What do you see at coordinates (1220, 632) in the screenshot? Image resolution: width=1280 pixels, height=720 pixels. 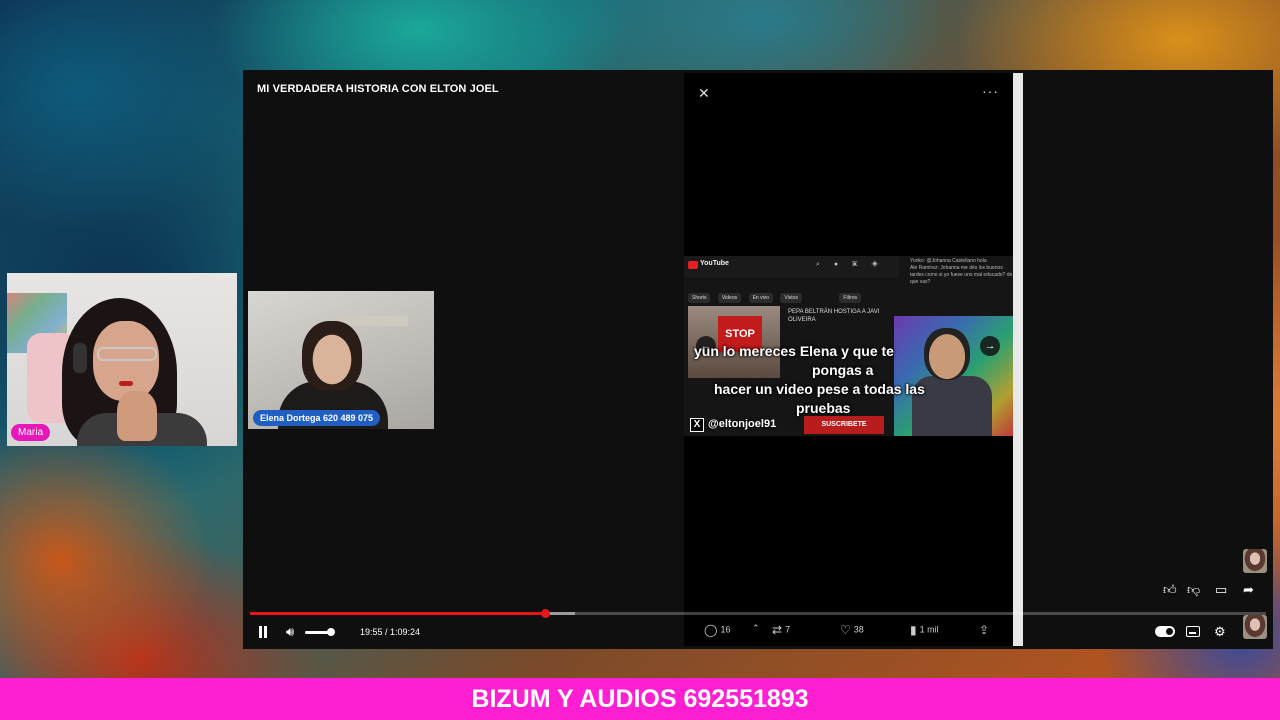 I see `gear-icon: ⚙` at bounding box center [1220, 632].